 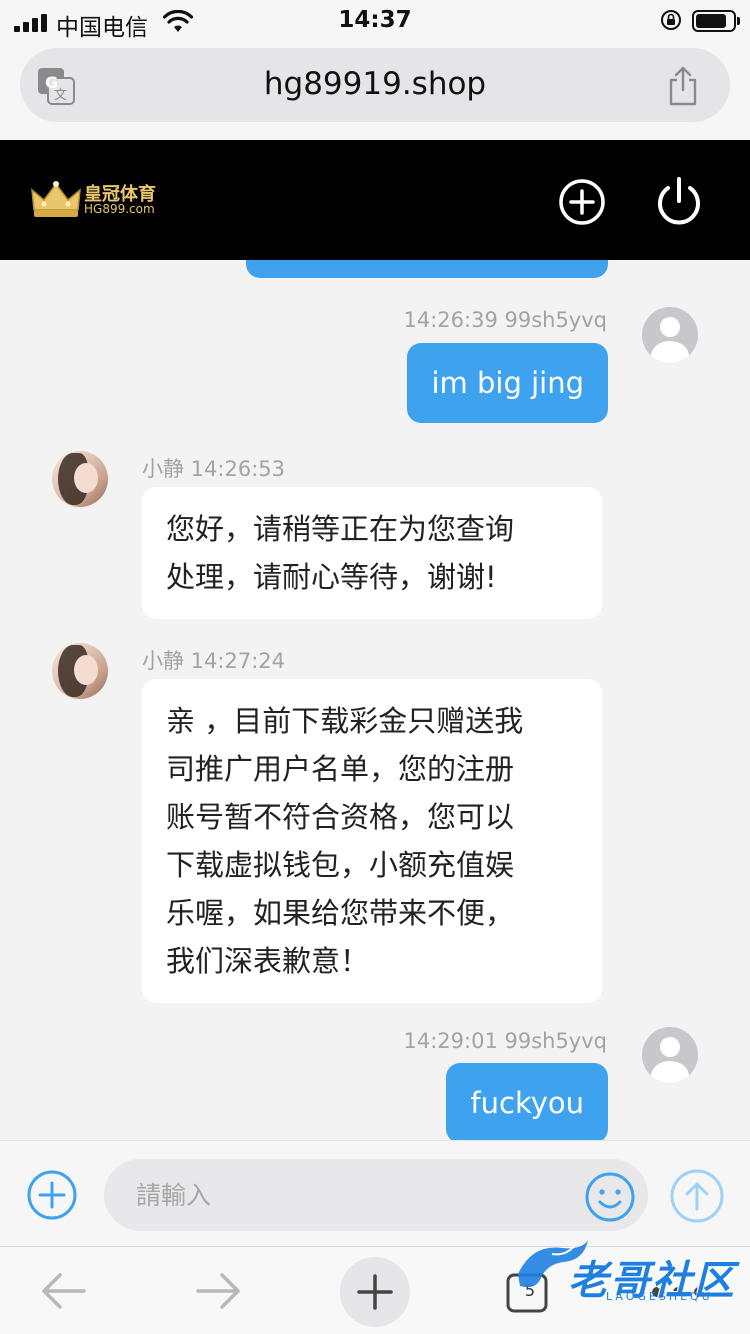 I want to click on status-time: 14:37, so click(x=375, y=20).